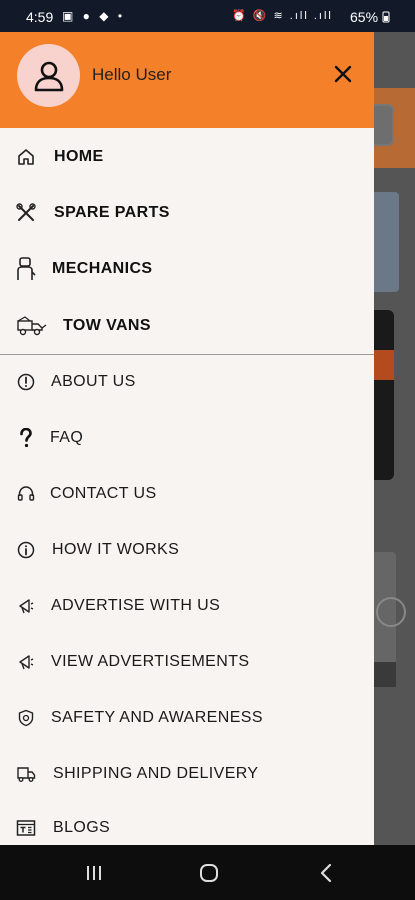 The width and height of the screenshot is (415, 900). I want to click on menu-item-blogs: BLOGS, so click(187, 823).